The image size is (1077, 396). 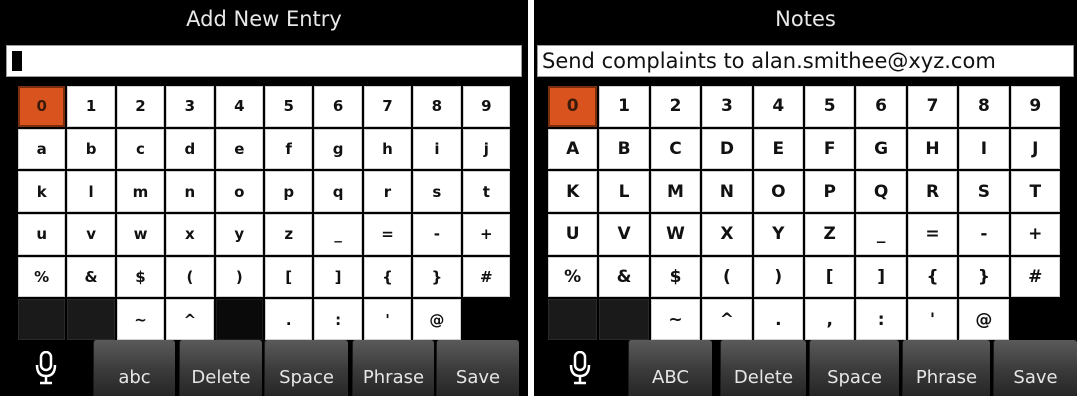 What do you see at coordinates (778, 234) in the screenshot?
I see `key: Y` at bounding box center [778, 234].